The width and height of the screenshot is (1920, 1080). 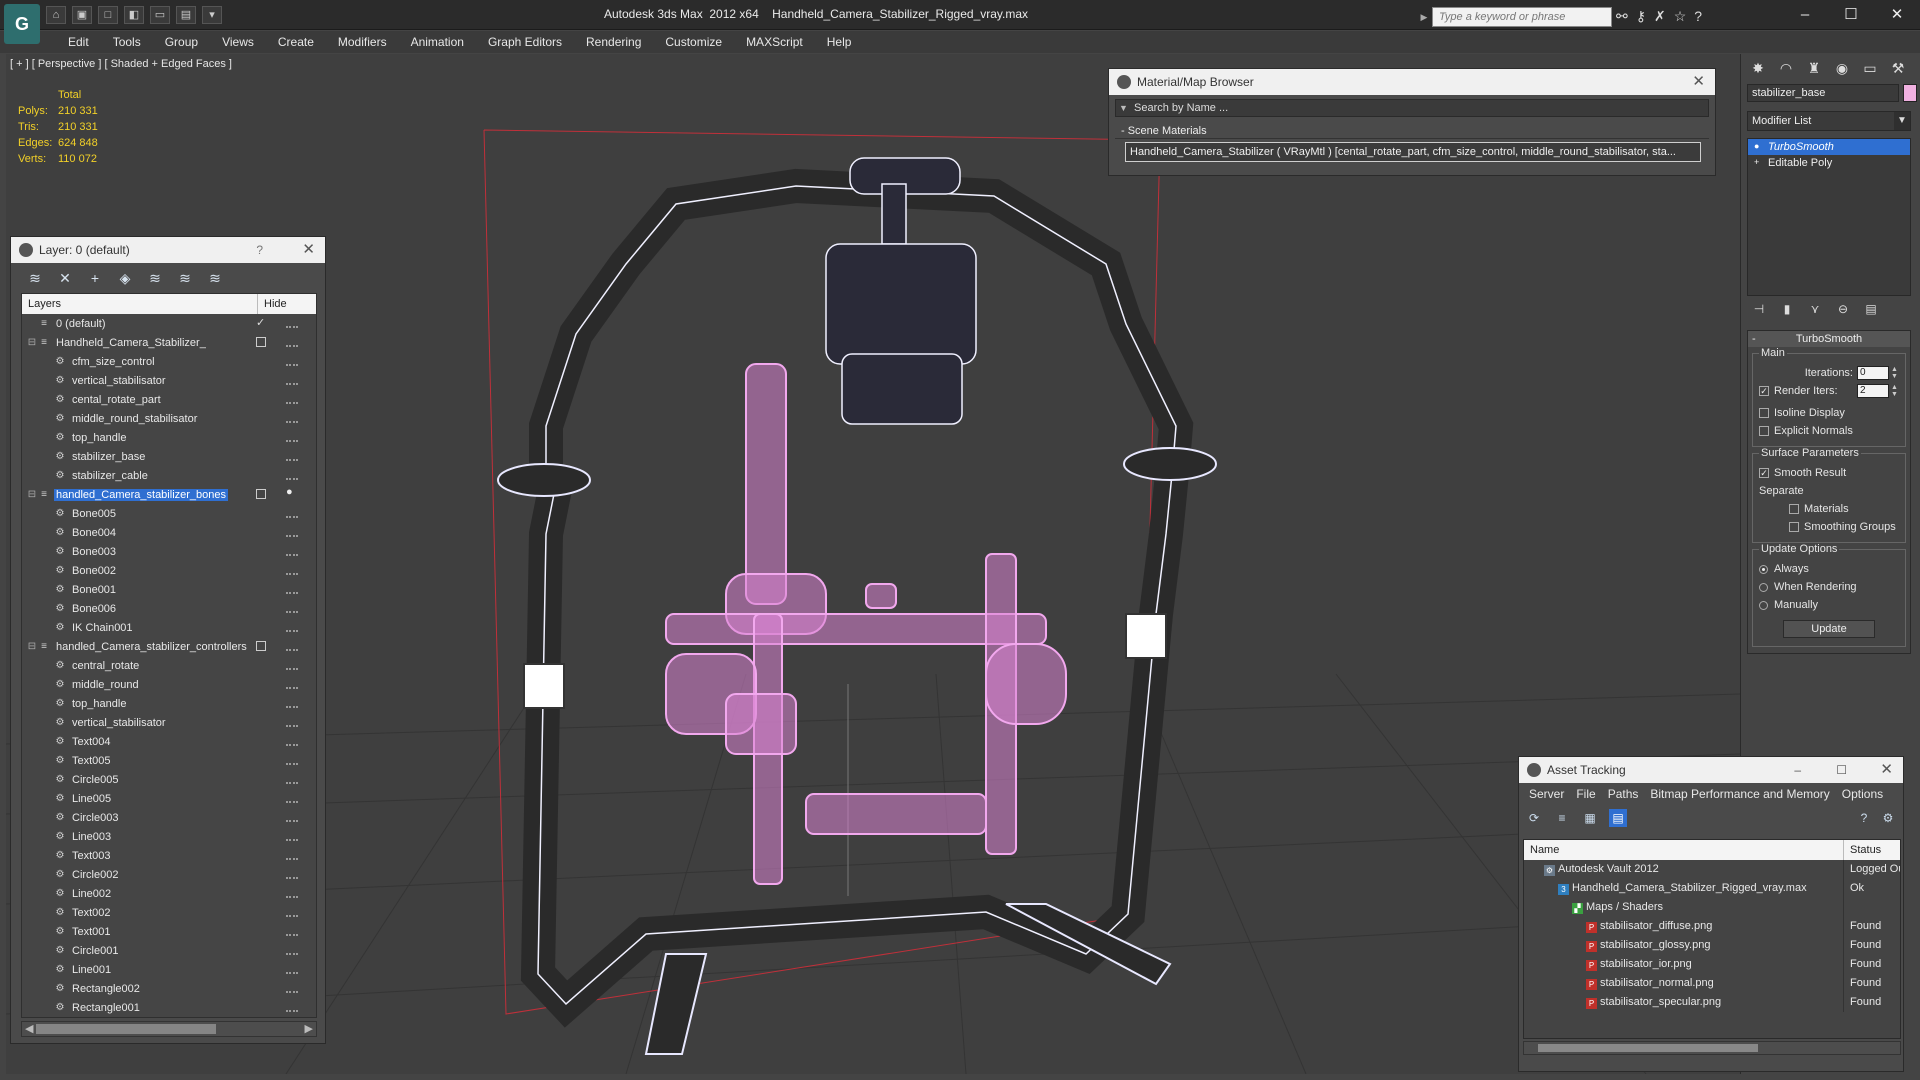 I want to click on star-icon: ☆, so click(x=1680, y=16).